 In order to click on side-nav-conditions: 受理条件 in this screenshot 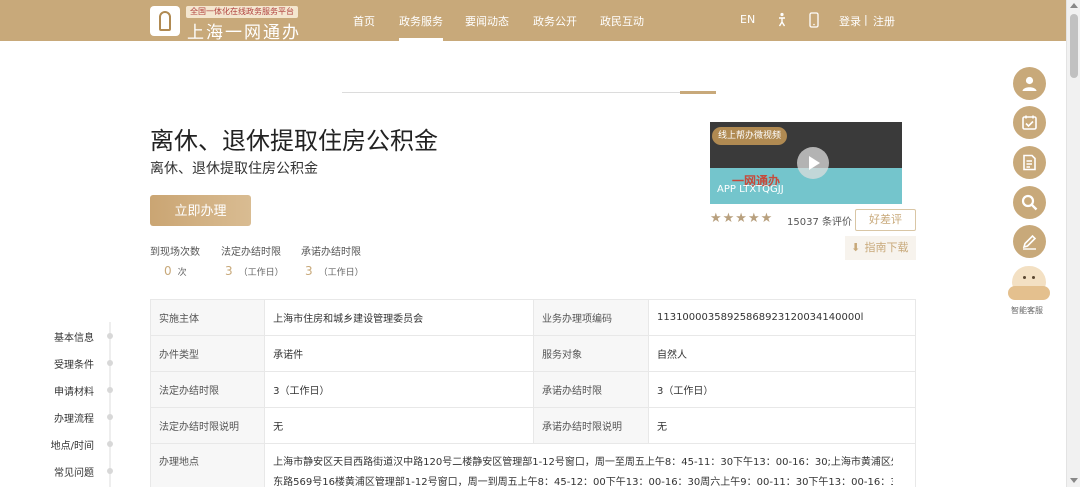, I will do `click(65, 364)`.